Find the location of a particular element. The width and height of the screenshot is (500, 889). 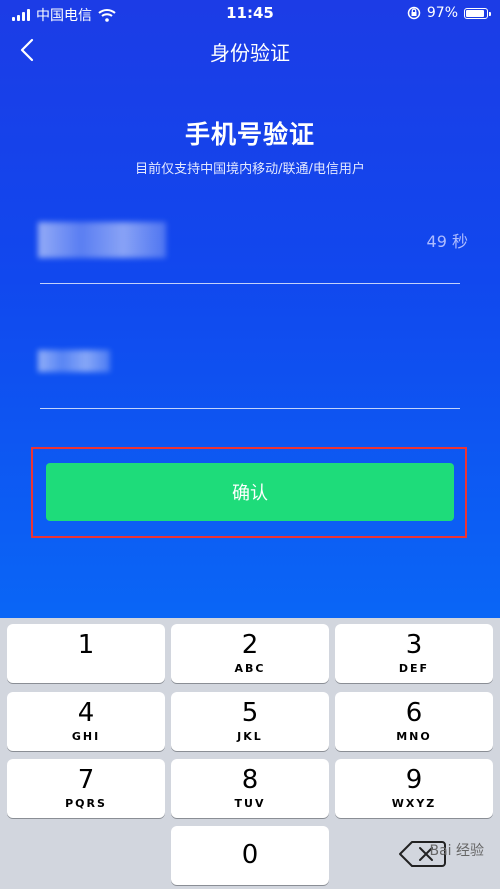

key-letters: PQRS is located at coordinates (86, 803).